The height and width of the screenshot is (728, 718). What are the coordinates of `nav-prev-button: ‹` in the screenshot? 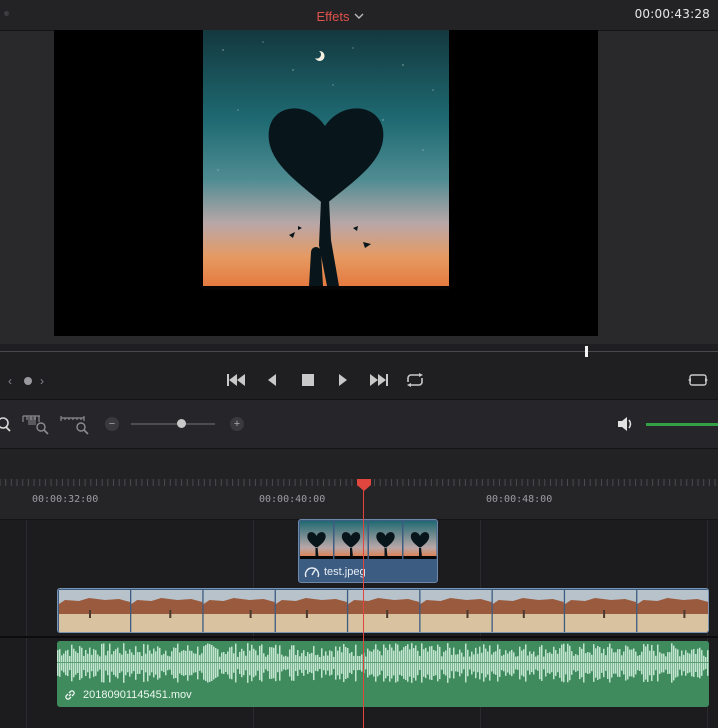 It's located at (10, 381).